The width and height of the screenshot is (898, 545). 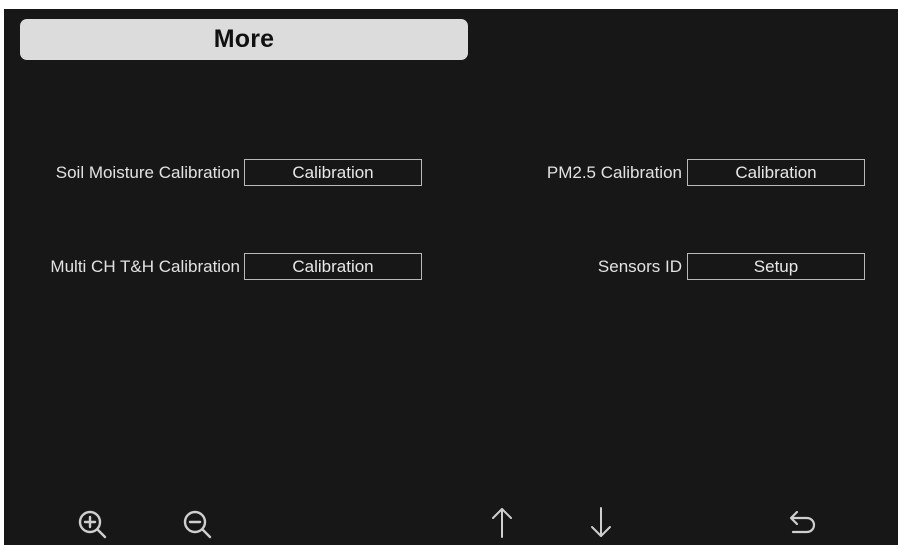 What do you see at coordinates (614, 172) in the screenshot?
I see `pm25-calibration-label: PM2.5 Calibration` at bounding box center [614, 172].